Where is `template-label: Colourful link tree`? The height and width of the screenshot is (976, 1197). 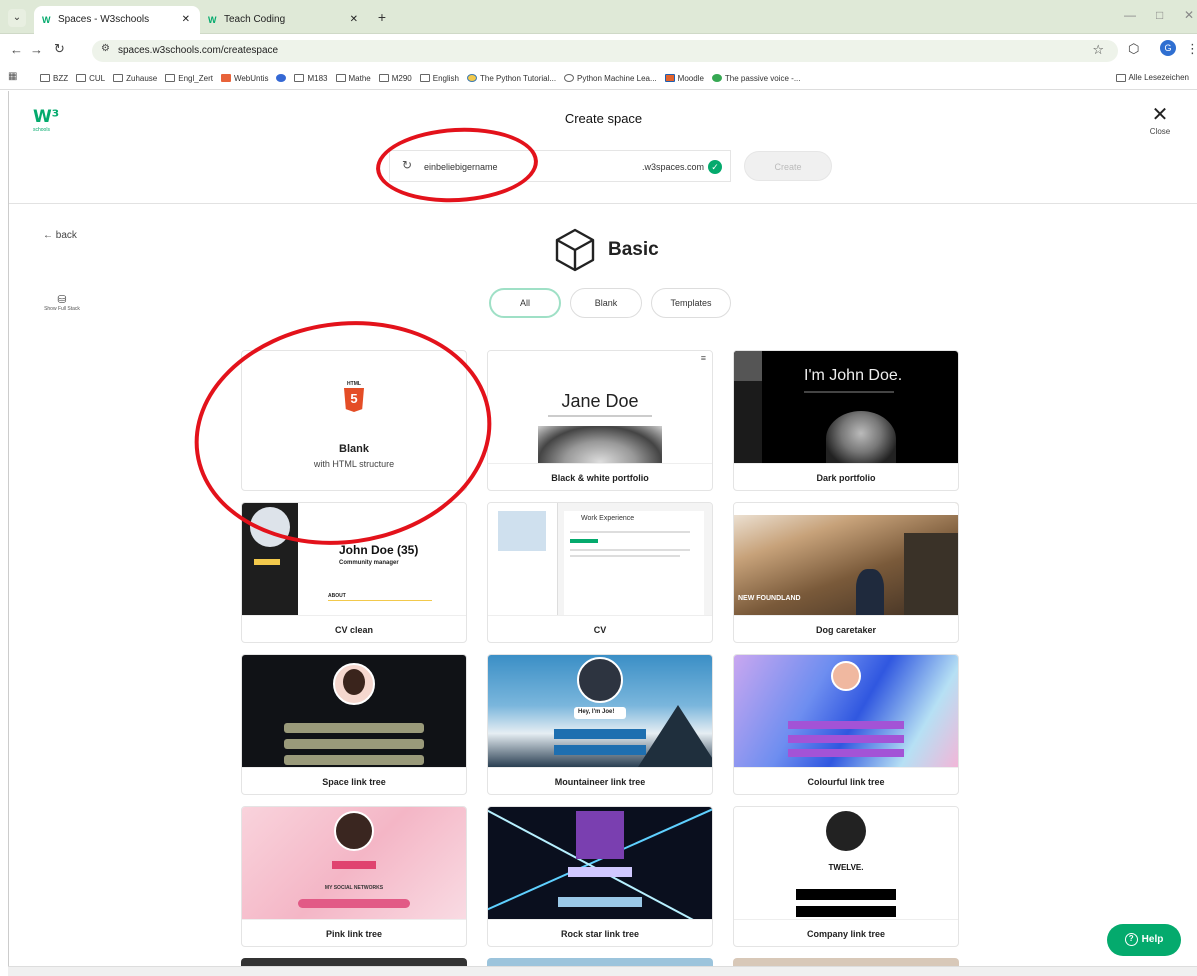
template-label: Colourful link tree is located at coordinates (846, 780).